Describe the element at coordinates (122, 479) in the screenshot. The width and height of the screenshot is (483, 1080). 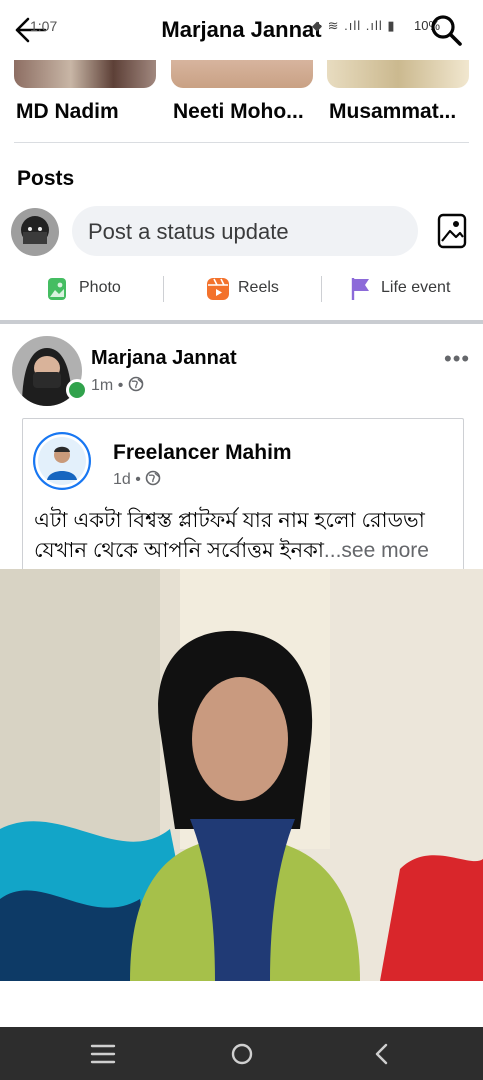
I see `shared-post-time: 1d` at that location.